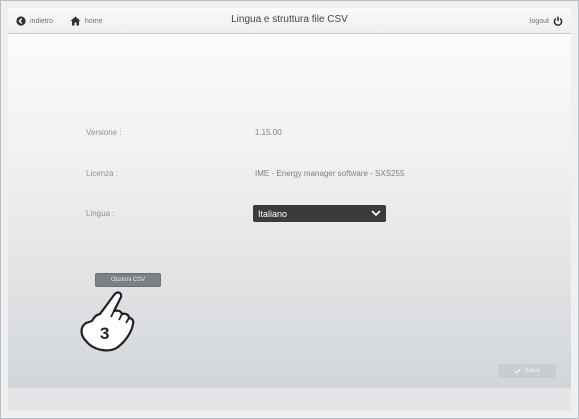 The height and width of the screenshot is (419, 579). What do you see at coordinates (558, 21) in the screenshot?
I see `power-icon` at bounding box center [558, 21].